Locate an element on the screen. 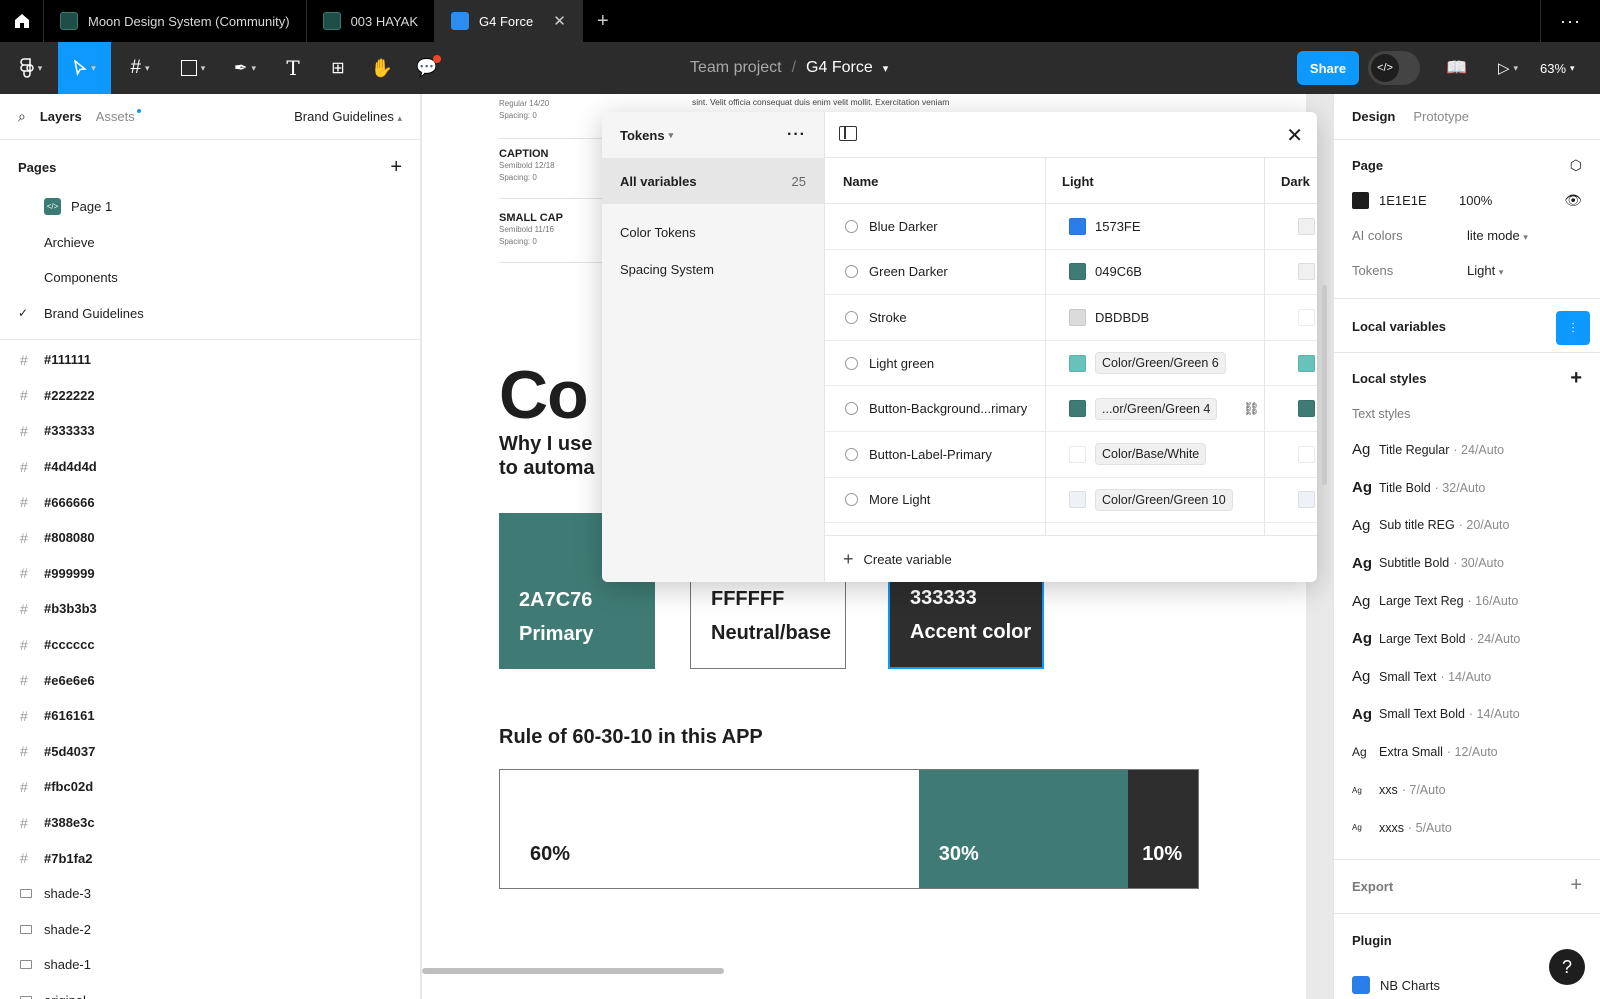 The width and height of the screenshot is (1600, 999). move-tool: ▾ is located at coordinates (84, 68).